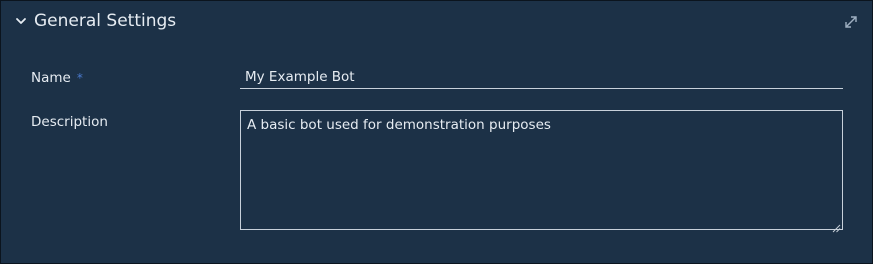  I want to click on name-input, so click(541, 78).